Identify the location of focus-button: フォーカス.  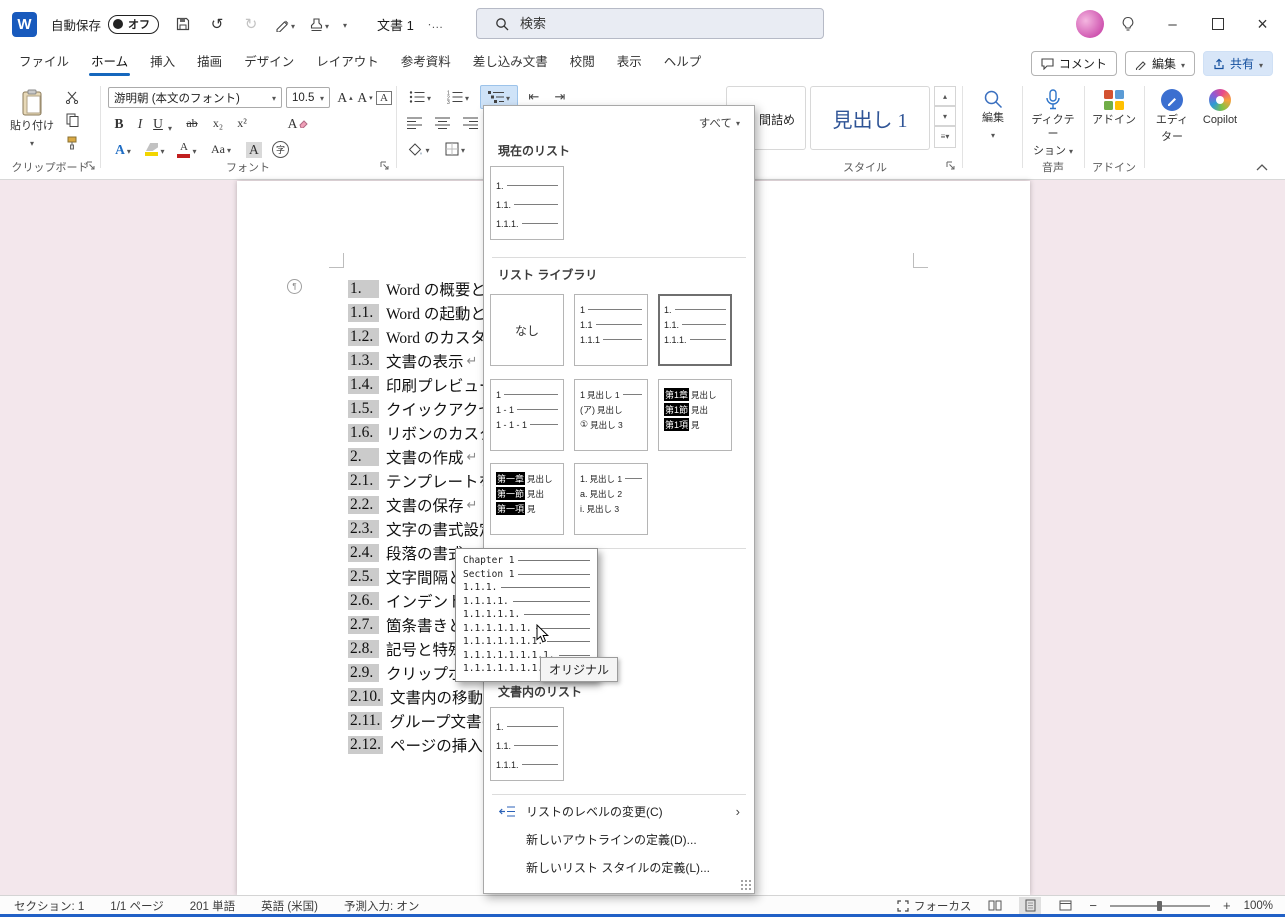
(934, 906).